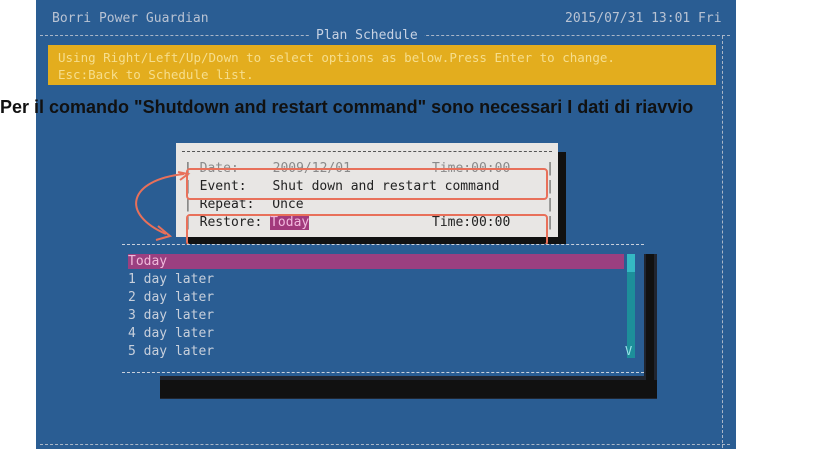  What do you see at coordinates (130, 18) in the screenshot?
I see `app-title: Borri Power Guardian` at bounding box center [130, 18].